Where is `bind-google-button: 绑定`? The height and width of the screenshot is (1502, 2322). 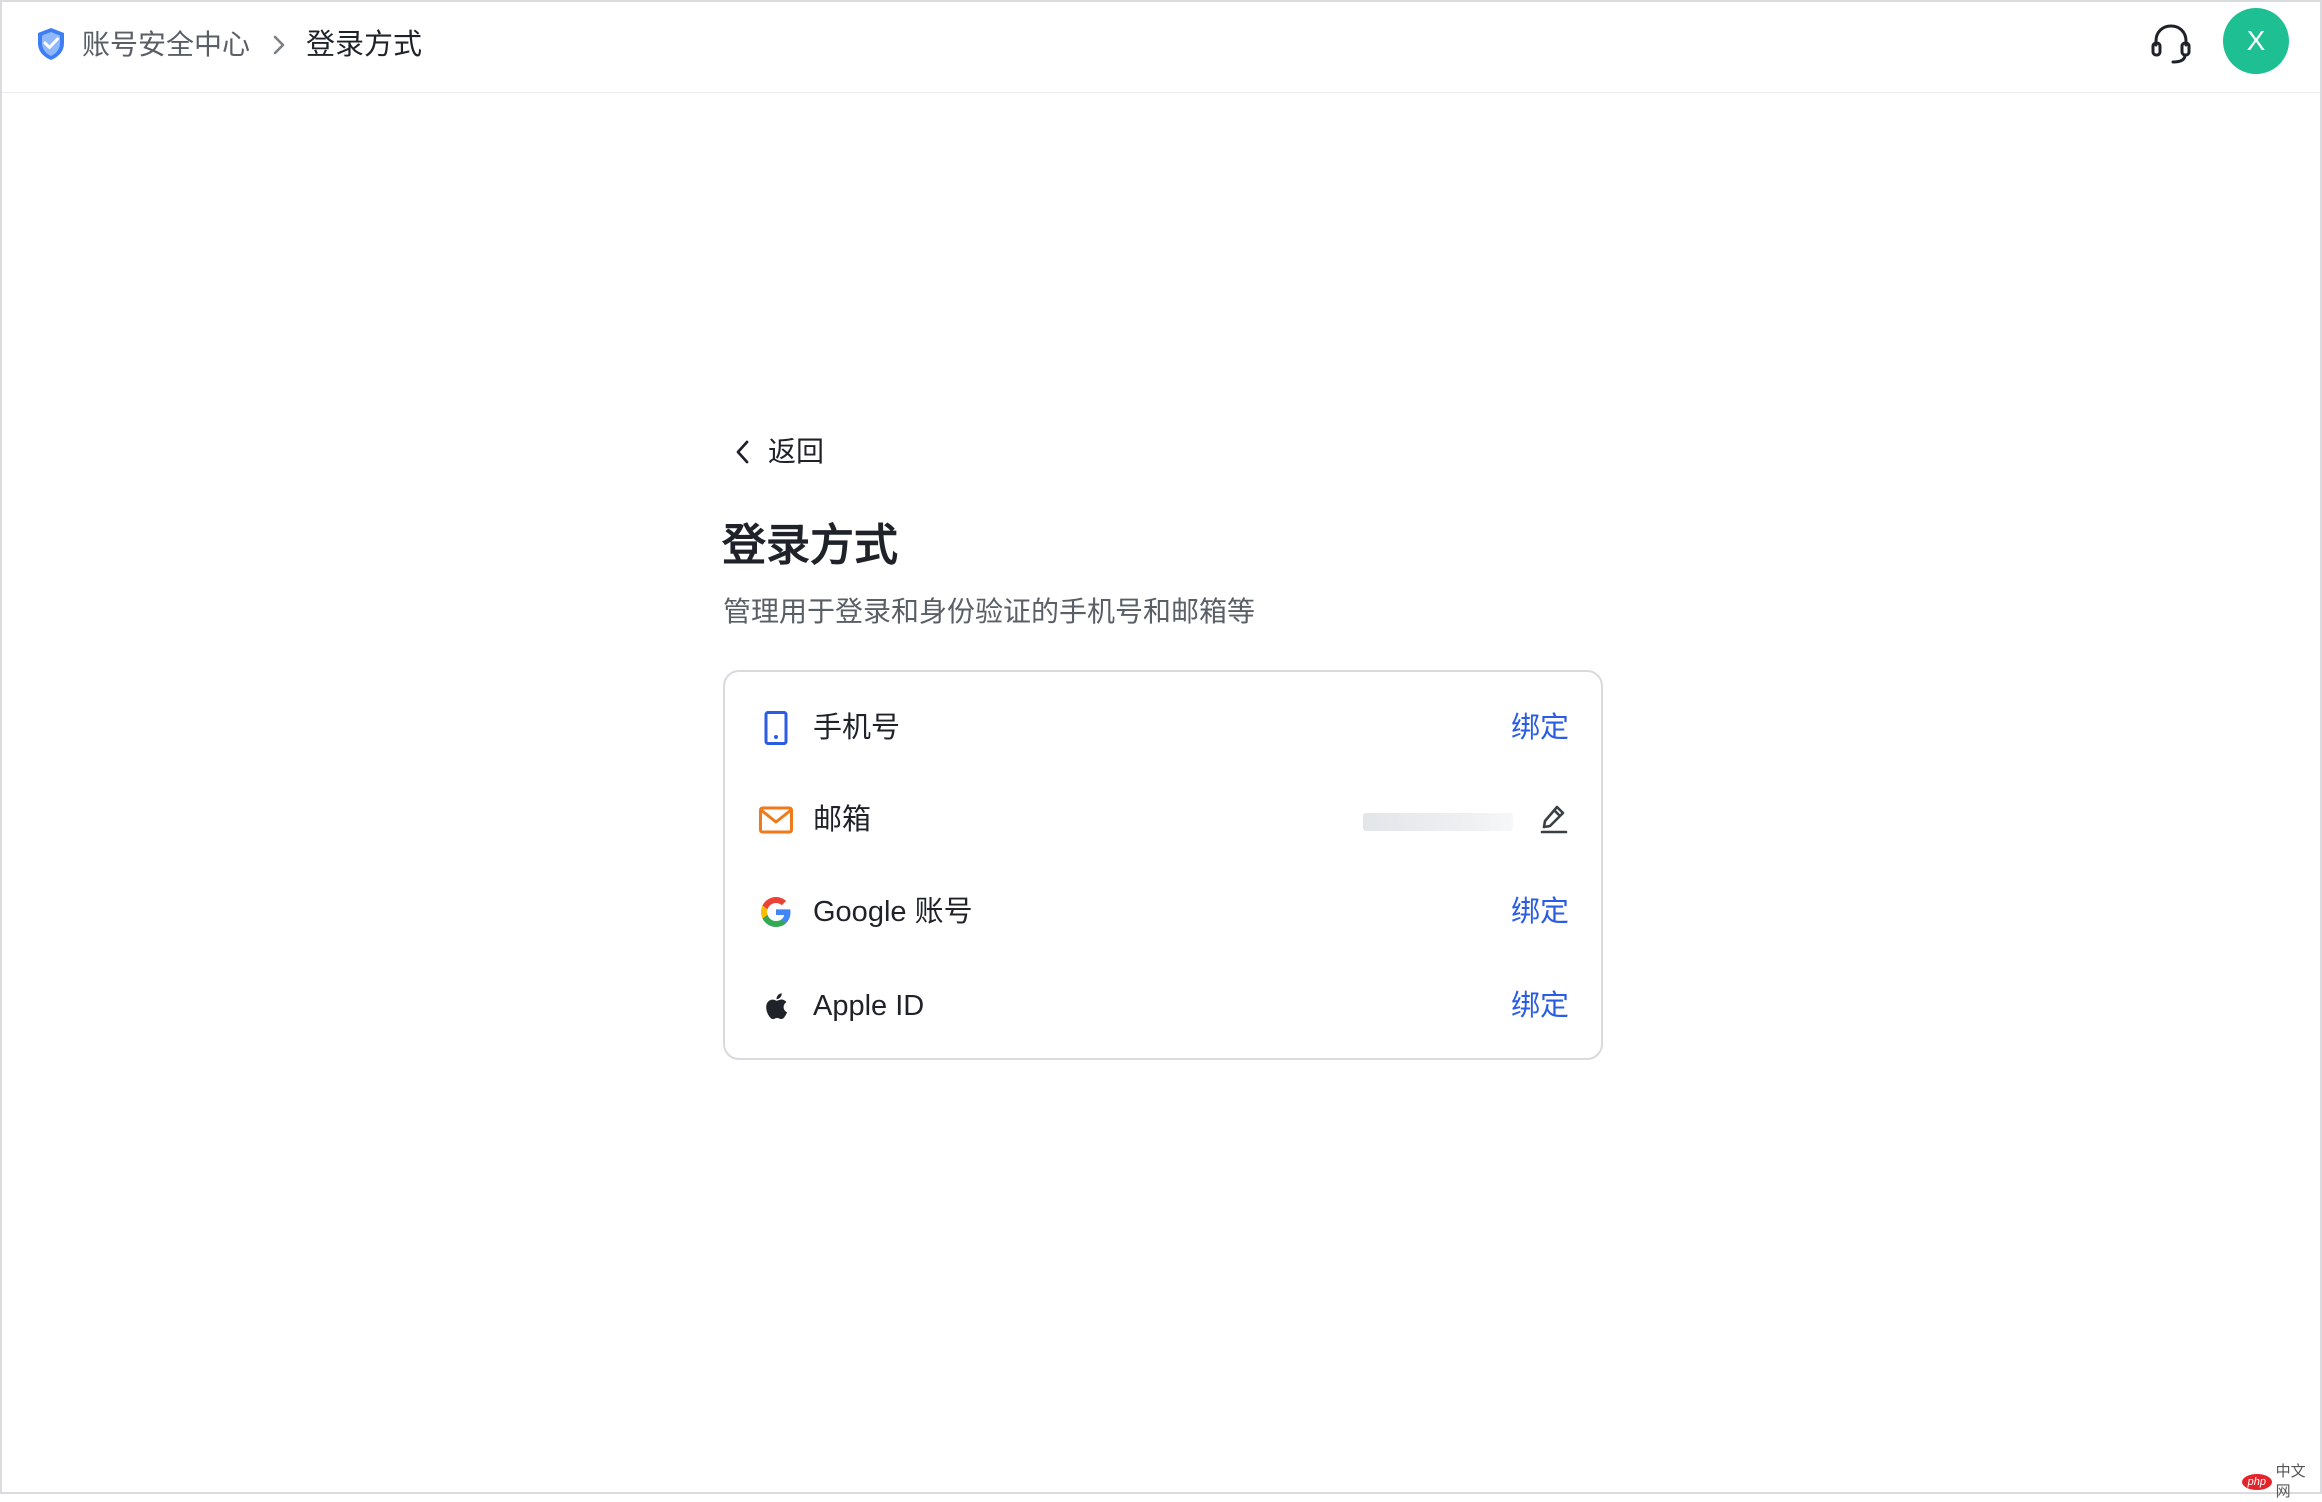
bind-google-button: 绑定 is located at coordinates (1540, 912).